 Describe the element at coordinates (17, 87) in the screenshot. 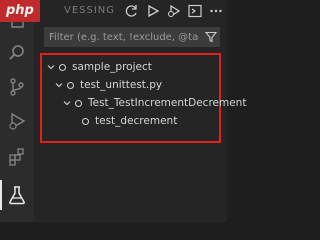

I see `source-control-icon` at that location.